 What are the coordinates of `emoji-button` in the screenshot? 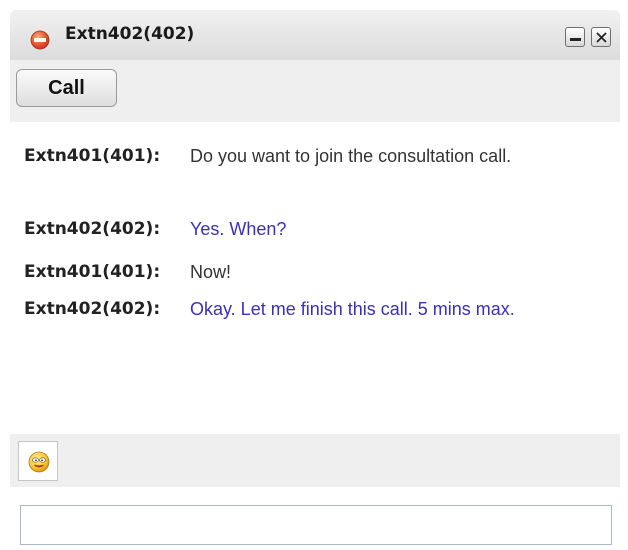 It's located at (38, 461).